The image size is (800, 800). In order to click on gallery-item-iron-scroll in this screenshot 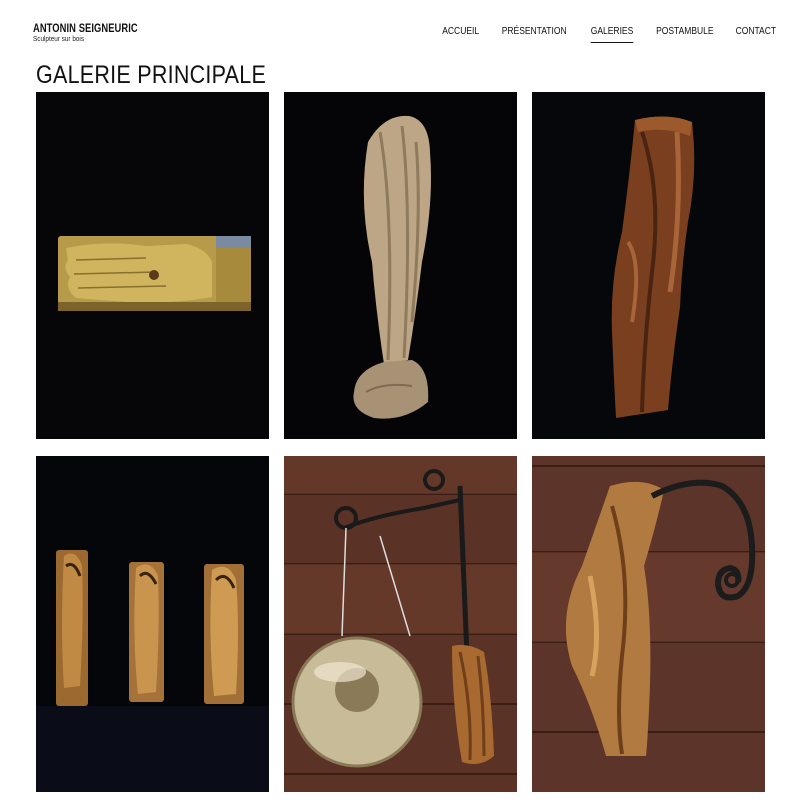, I will do `click(648, 624)`.